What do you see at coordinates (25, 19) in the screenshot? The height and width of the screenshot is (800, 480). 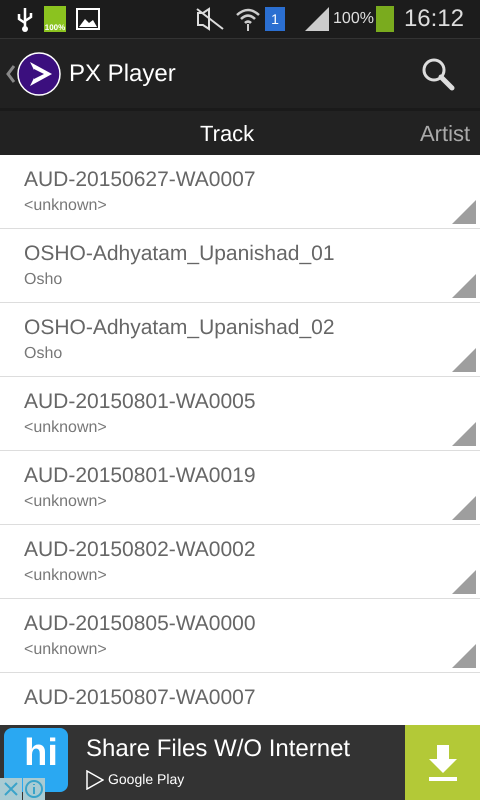 I see `usb-icon` at bounding box center [25, 19].